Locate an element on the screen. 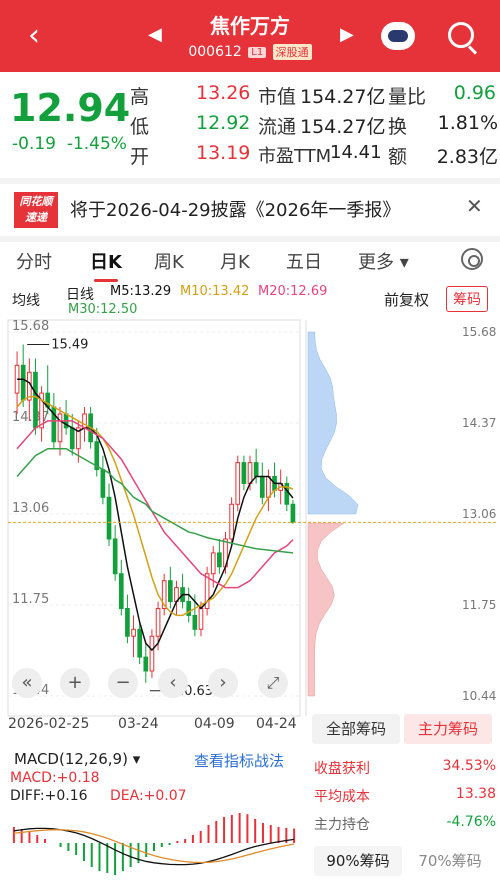  mktcap-value: 154.27亿 is located at coordinates (343, 97).